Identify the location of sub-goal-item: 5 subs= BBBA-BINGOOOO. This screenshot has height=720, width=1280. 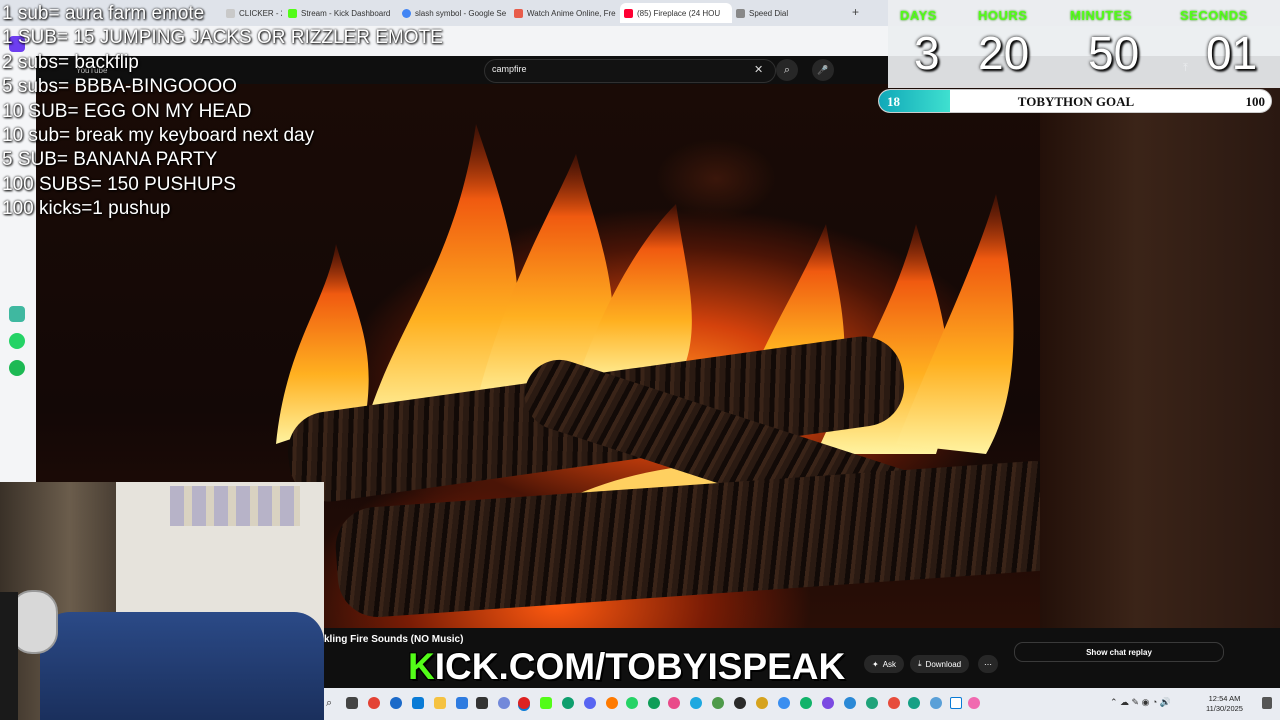
(119, 87).